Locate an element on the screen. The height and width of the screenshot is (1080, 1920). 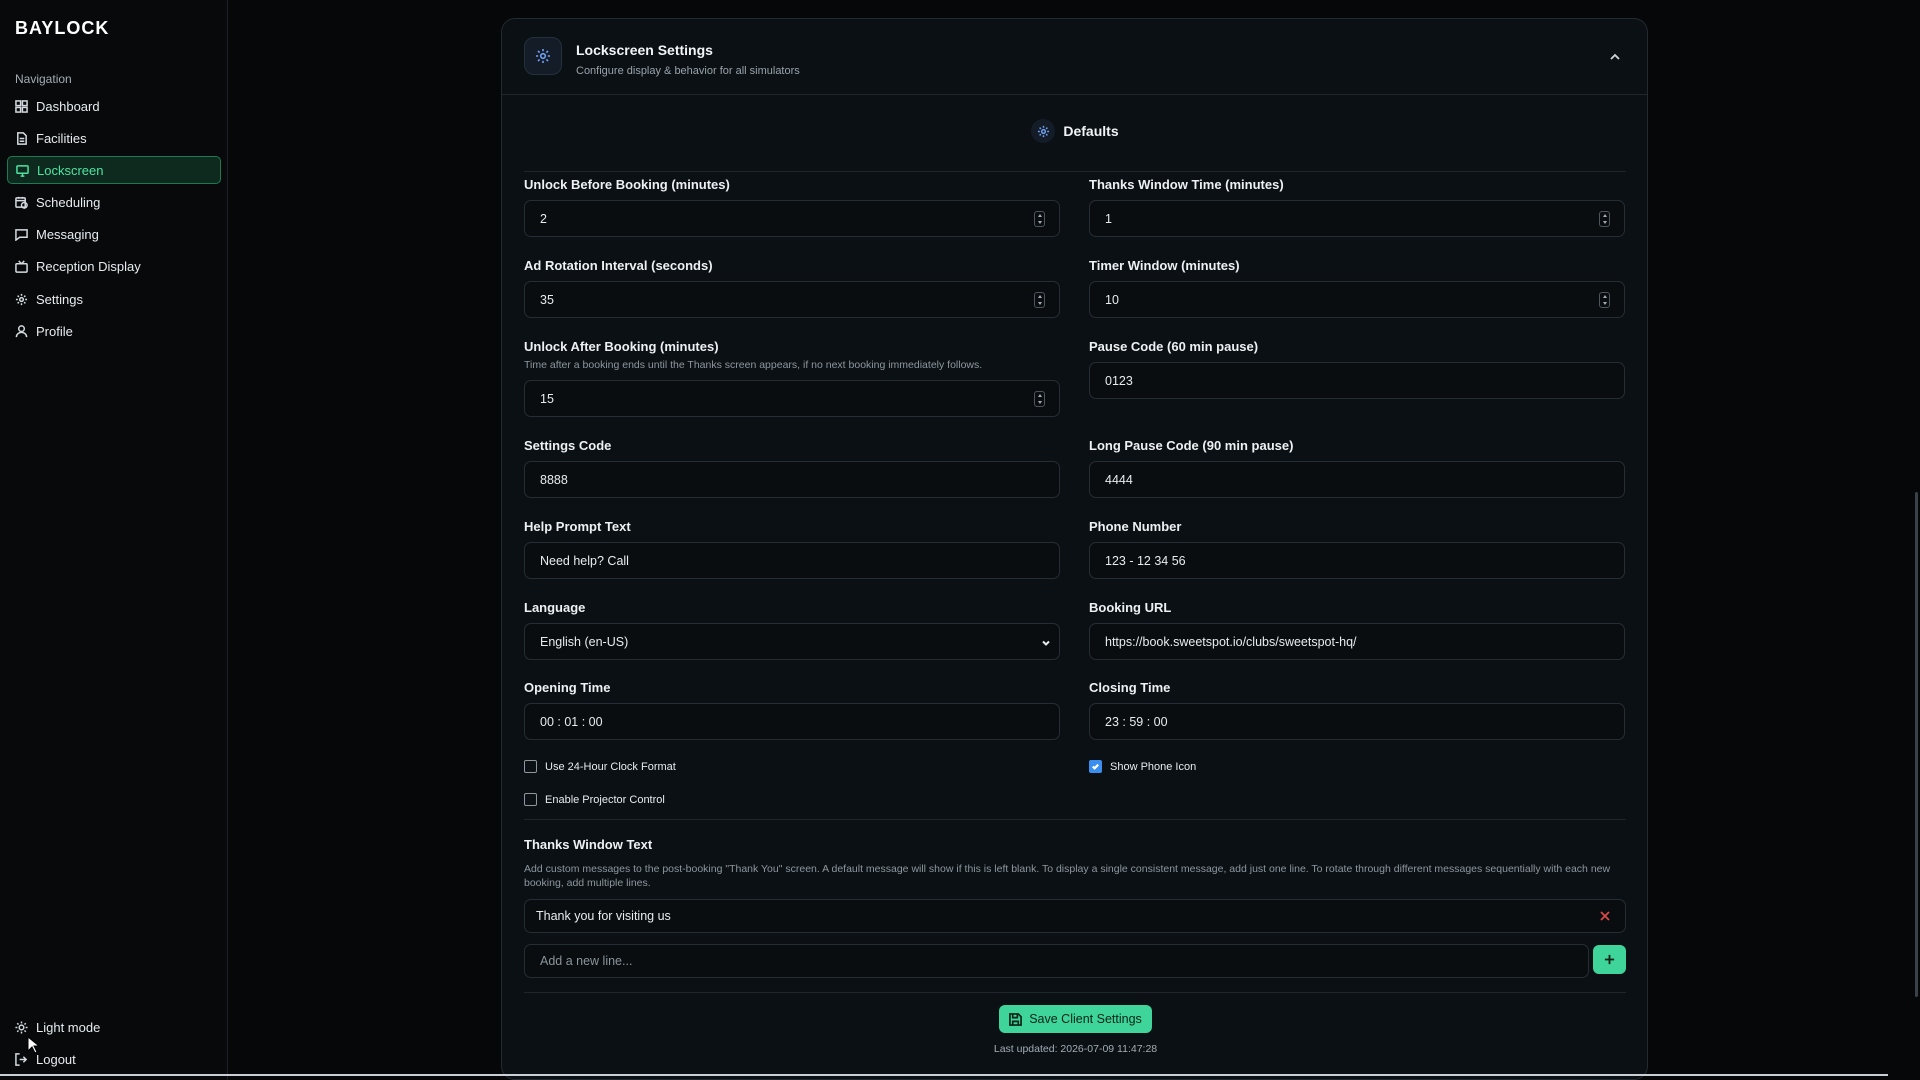
field-label: Pause Code (60 min pause) is located at coordinates (1174, 346).